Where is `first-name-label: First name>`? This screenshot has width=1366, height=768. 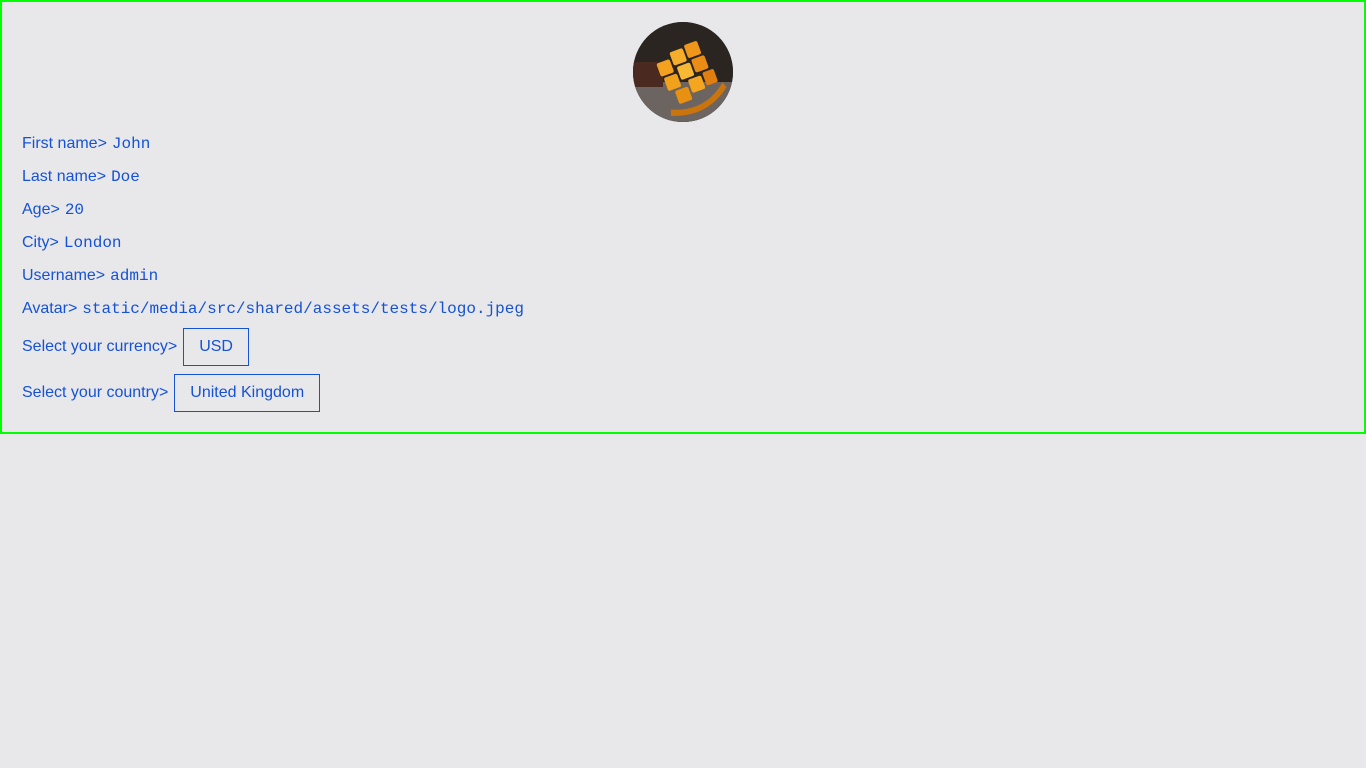
first-name-label: First name> is located at coordinates (64, 143).